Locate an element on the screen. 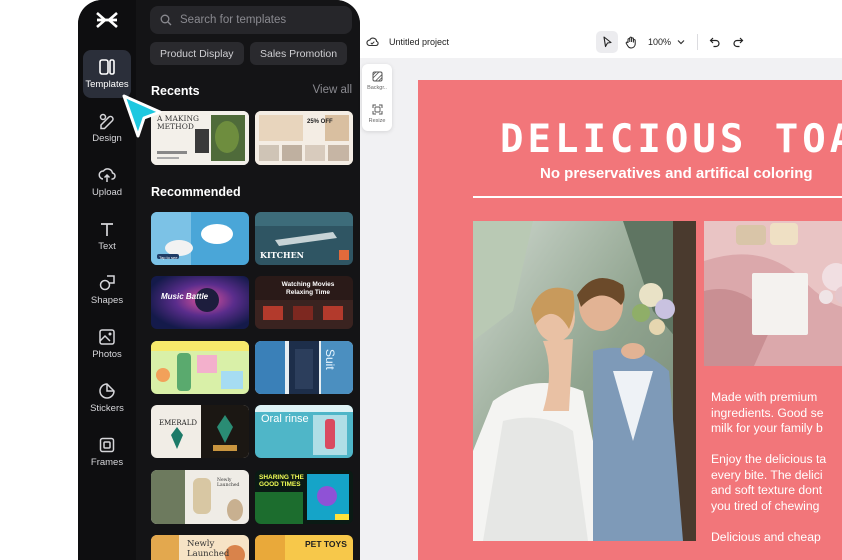 The height and width of the screenshot is (560, 842). sidebar-item-label: Design is located at coordinates (107, 138).